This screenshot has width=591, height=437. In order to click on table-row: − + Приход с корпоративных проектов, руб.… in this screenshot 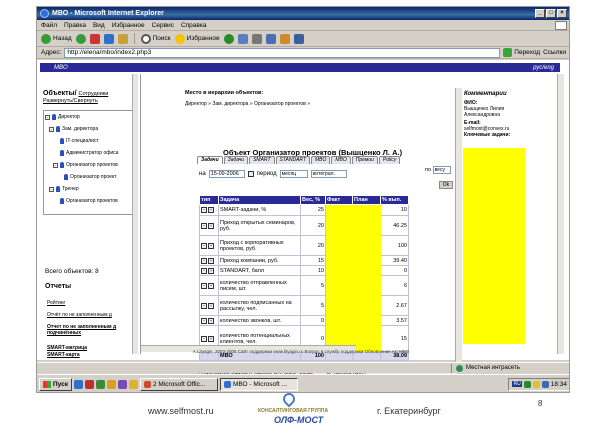, I will do `click(304, 245)`.